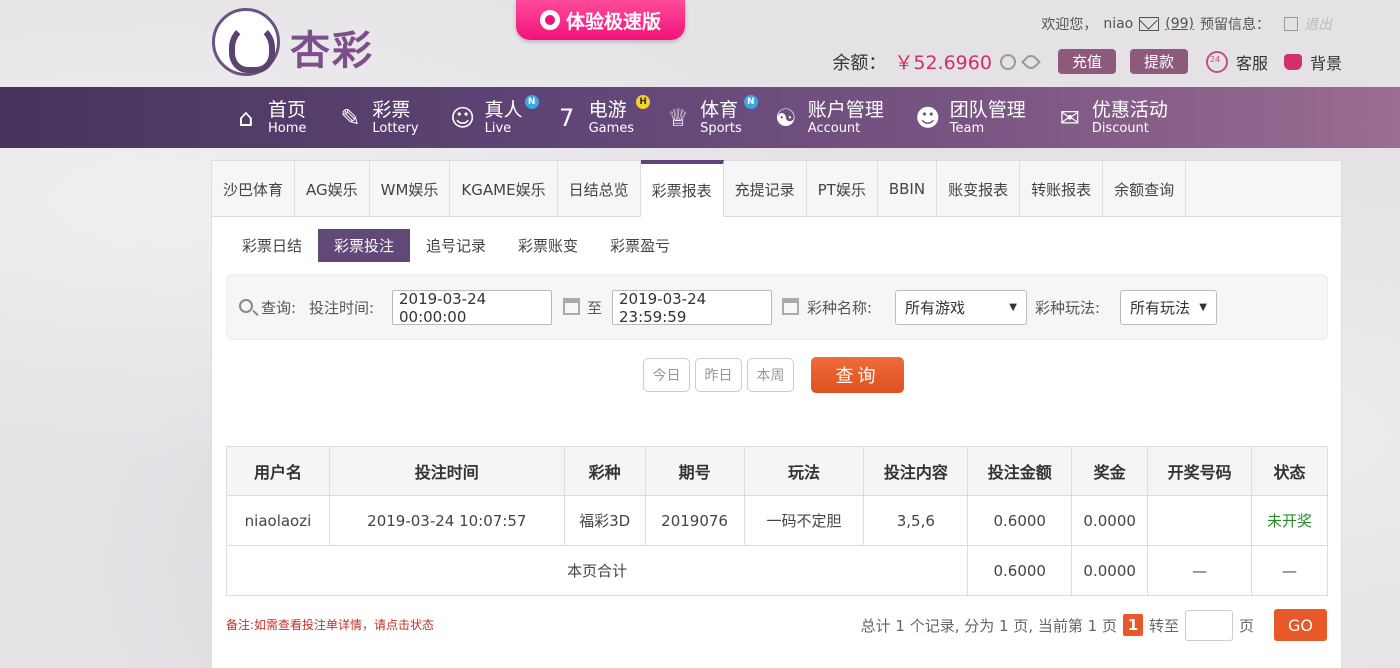 This screenshot has height=668, width=1400. Describe the element at coordinates (908, 189) in the screenshot. I see `tab-8: BBIN` at that location.